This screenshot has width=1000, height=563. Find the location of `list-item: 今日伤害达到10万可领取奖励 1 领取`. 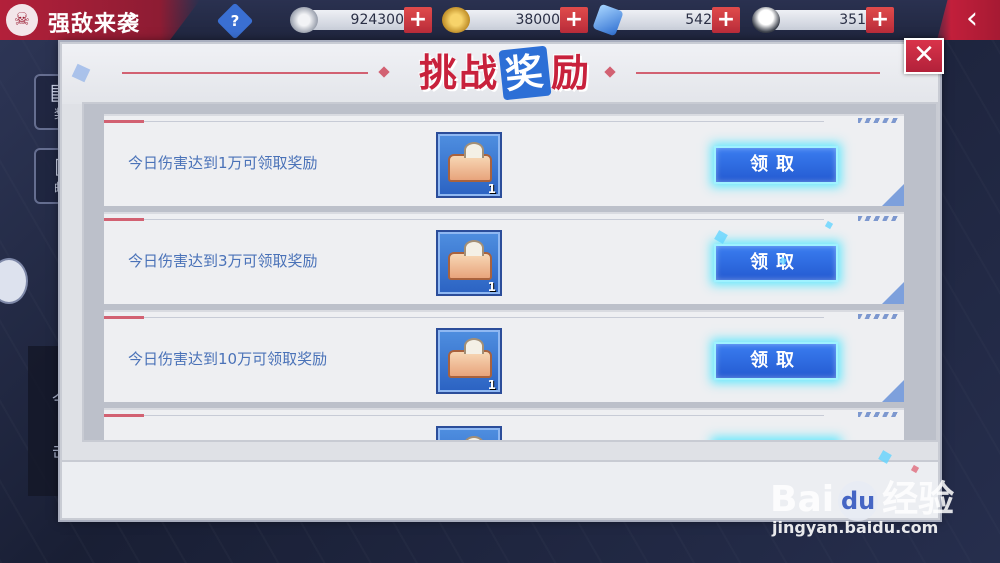

list-item: 今日伤害达到10万可领取奖励 1 领取 is located at coordinates (504, 356).